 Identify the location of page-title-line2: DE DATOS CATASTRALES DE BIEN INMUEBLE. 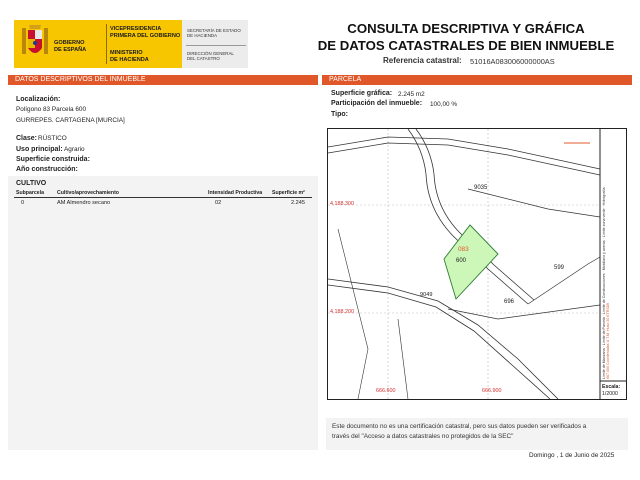
(466, 45).